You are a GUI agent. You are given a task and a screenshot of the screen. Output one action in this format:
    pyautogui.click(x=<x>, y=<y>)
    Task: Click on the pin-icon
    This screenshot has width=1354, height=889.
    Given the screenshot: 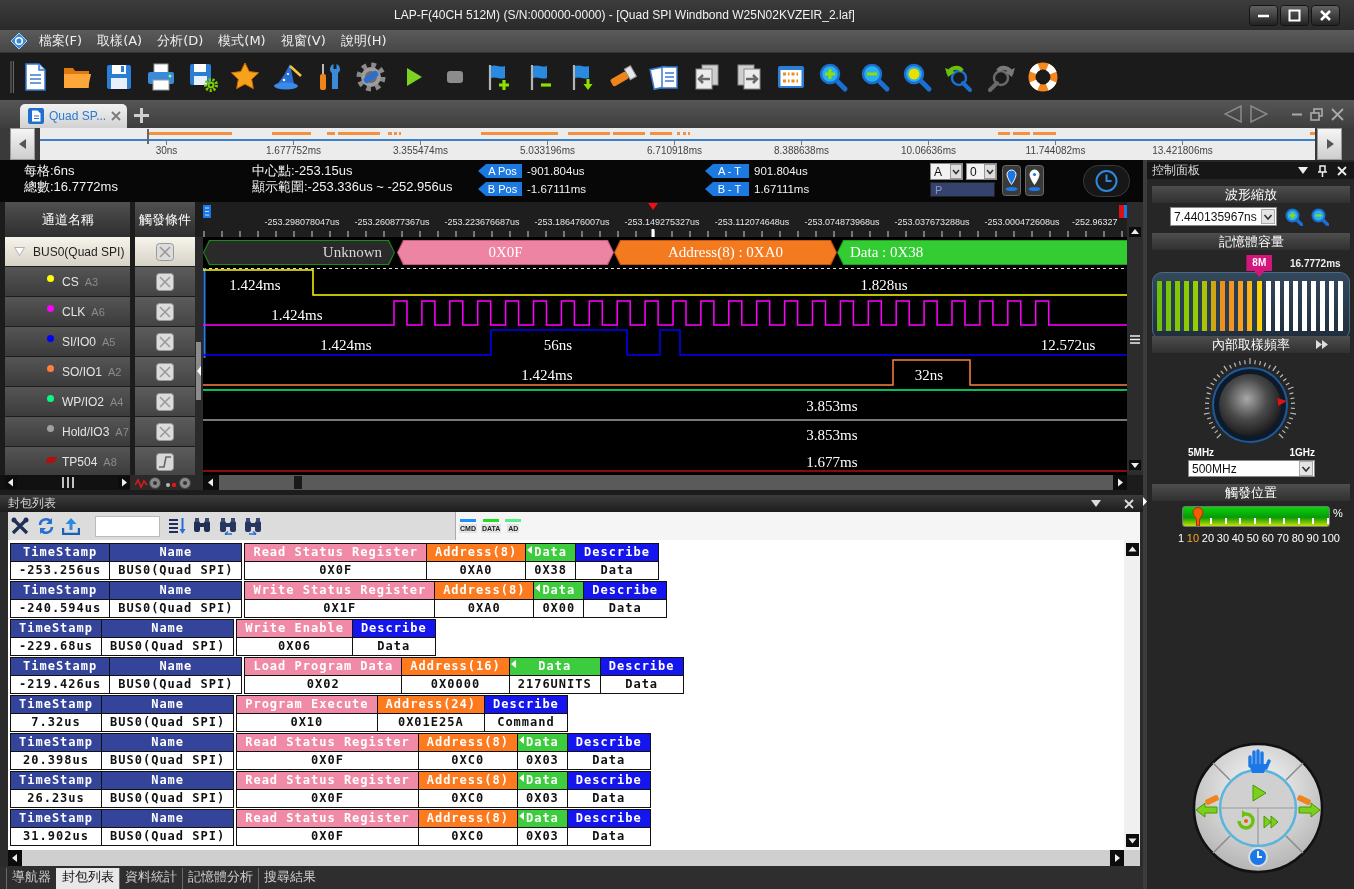 What is the action you would take?
    pyautogui.click(x=1322, y=170)
    